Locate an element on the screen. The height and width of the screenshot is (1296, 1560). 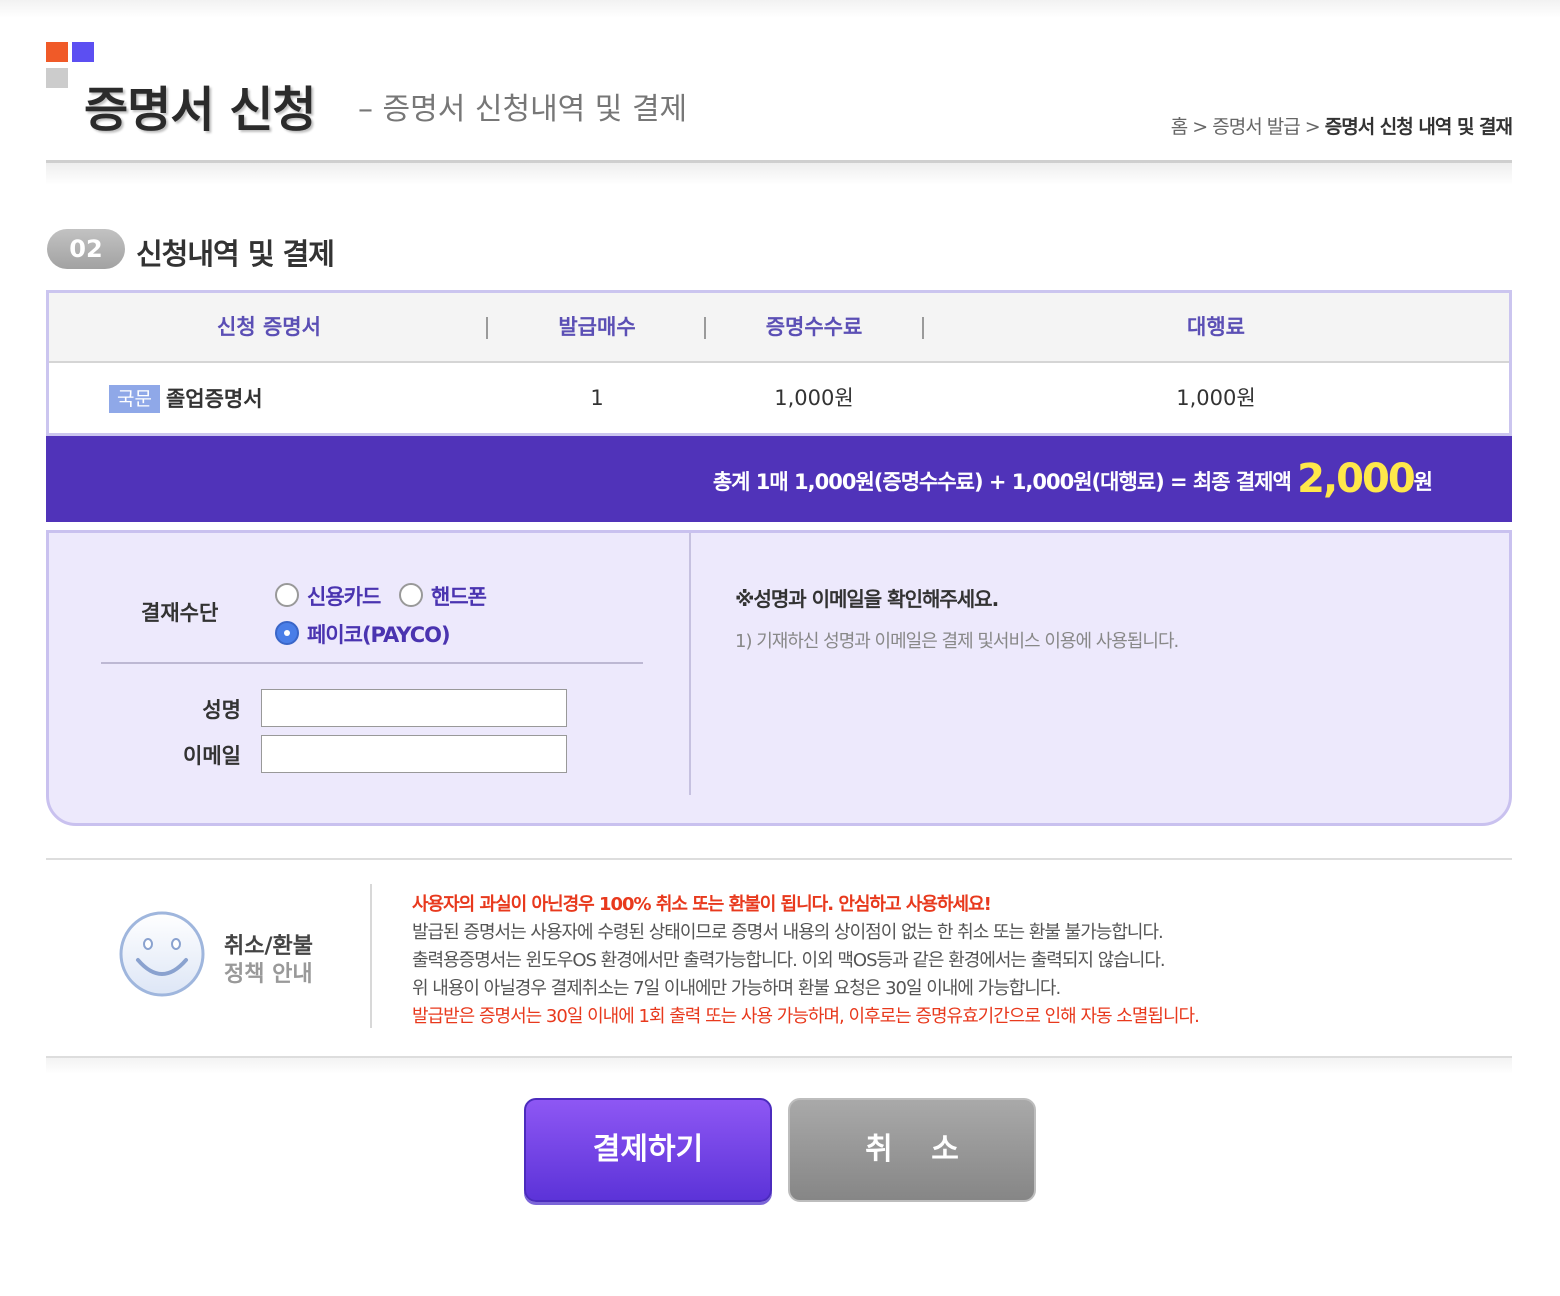
certificate-cell: 국문 졸업증명서 is located at coordinates (299, 398).